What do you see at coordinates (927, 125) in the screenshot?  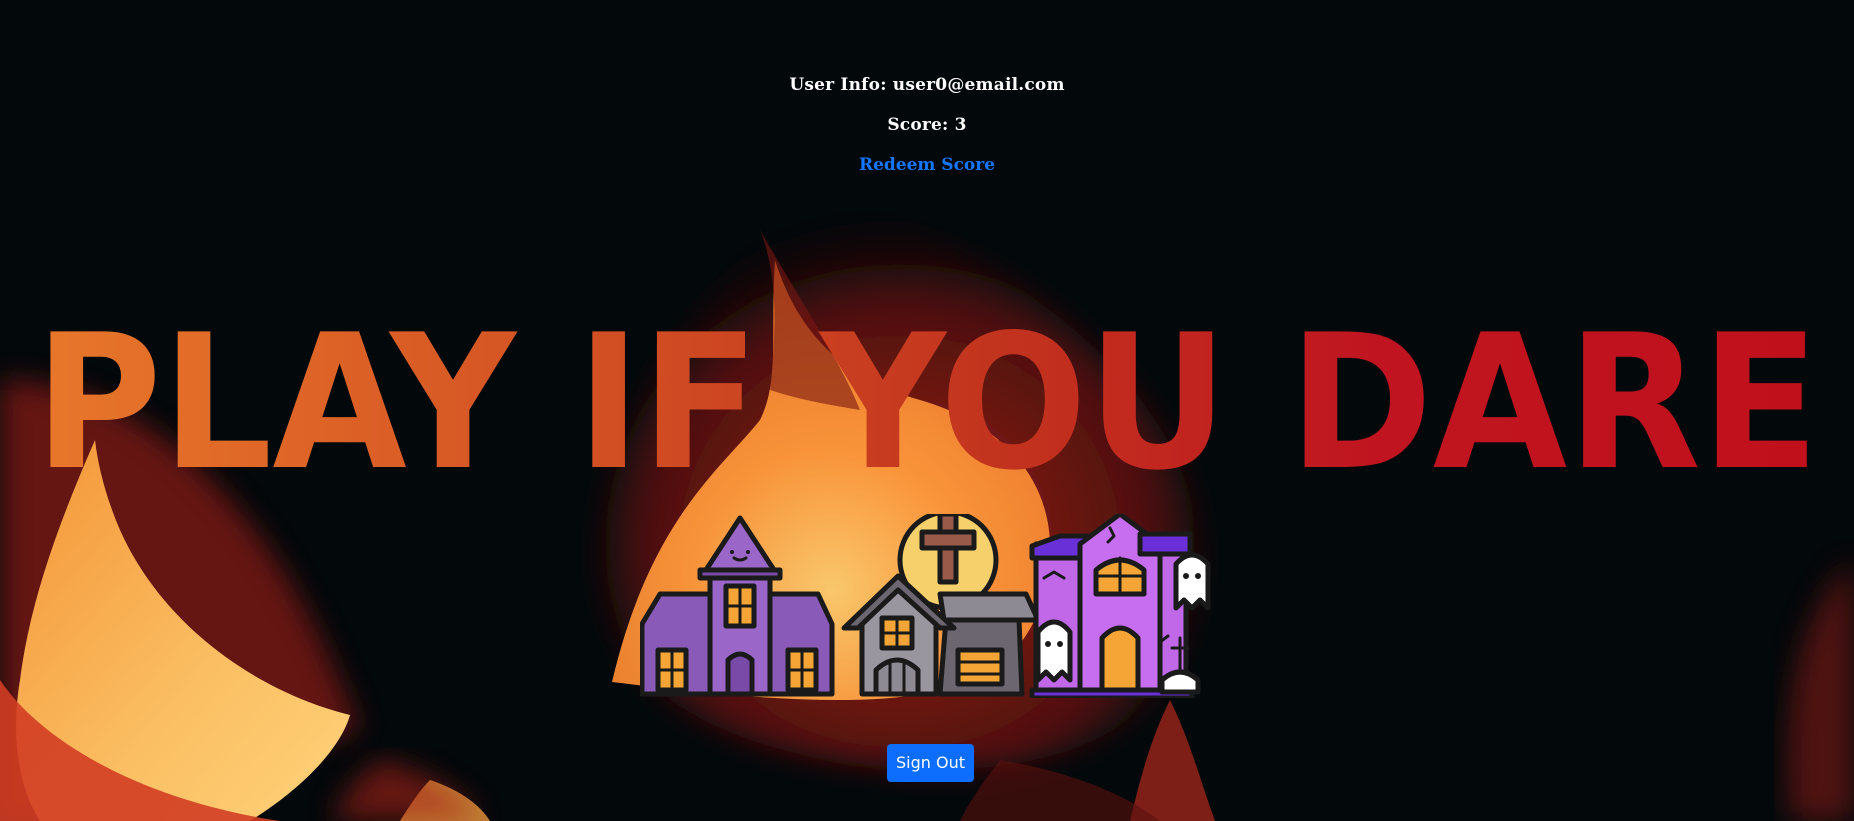 I see `score-display: Score: 3` at bounding box center [927, 125].